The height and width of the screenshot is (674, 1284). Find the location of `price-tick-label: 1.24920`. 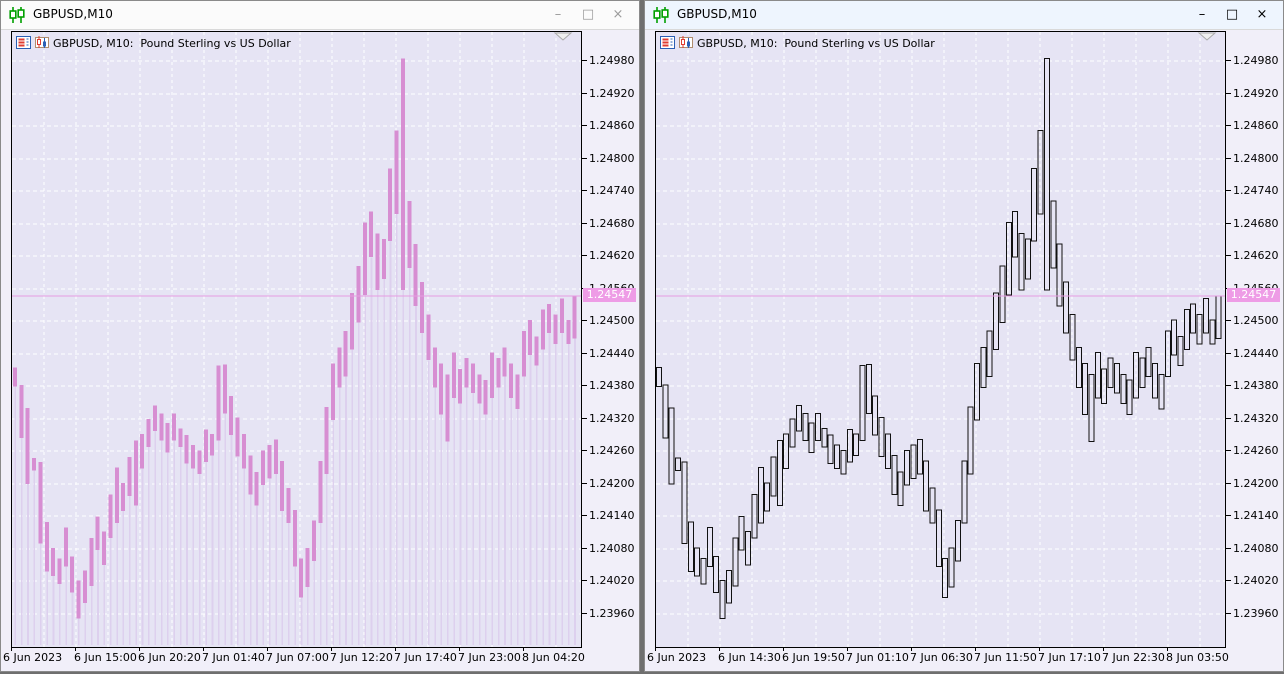

price-tick-label: 1.24920 is located at coordinates (1256, 93).